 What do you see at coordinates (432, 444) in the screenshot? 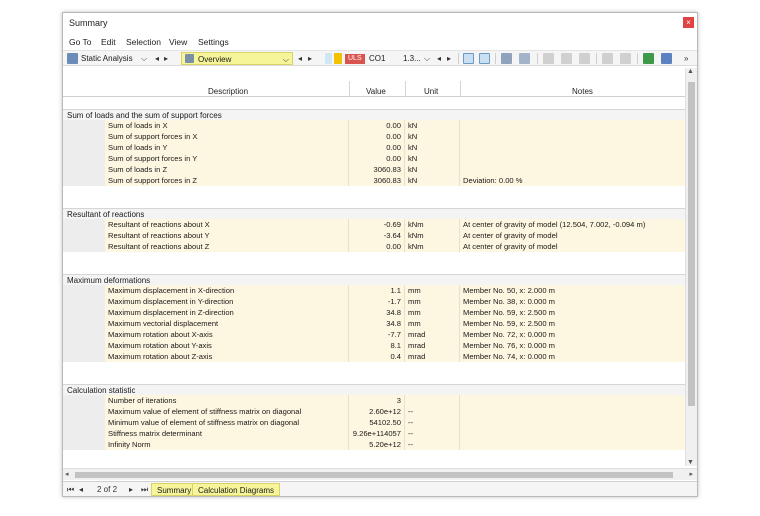
I see `cell-unit: --` at bounding box center [432, 444].